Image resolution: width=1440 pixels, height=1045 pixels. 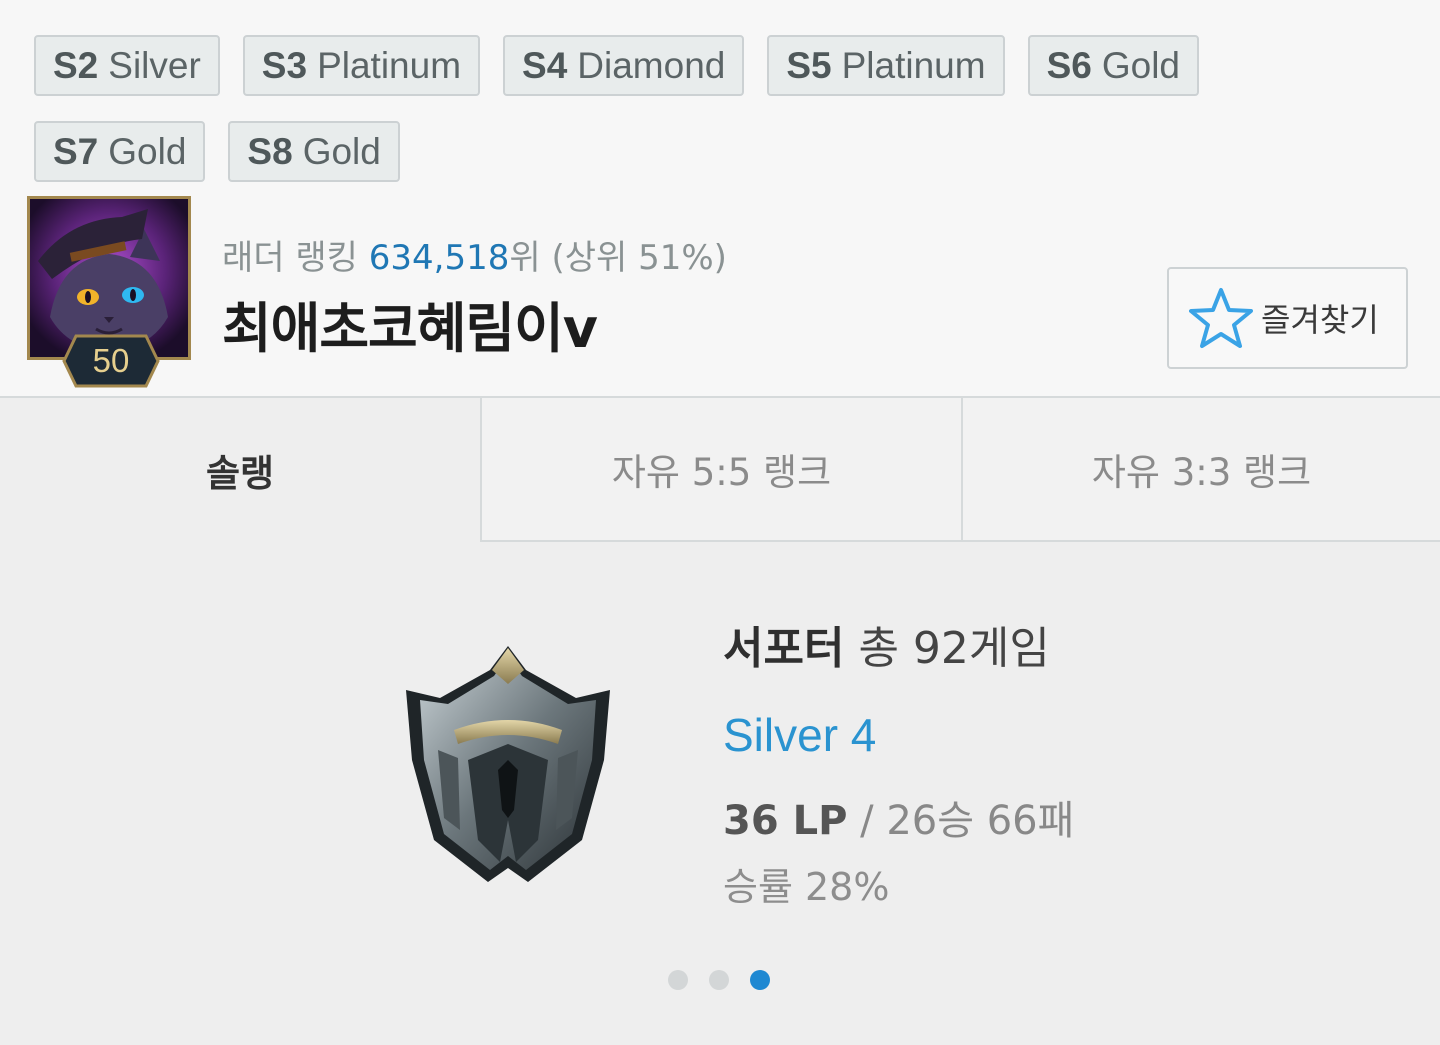 I want to click on pagination-dots, so click(x=719, y=980).